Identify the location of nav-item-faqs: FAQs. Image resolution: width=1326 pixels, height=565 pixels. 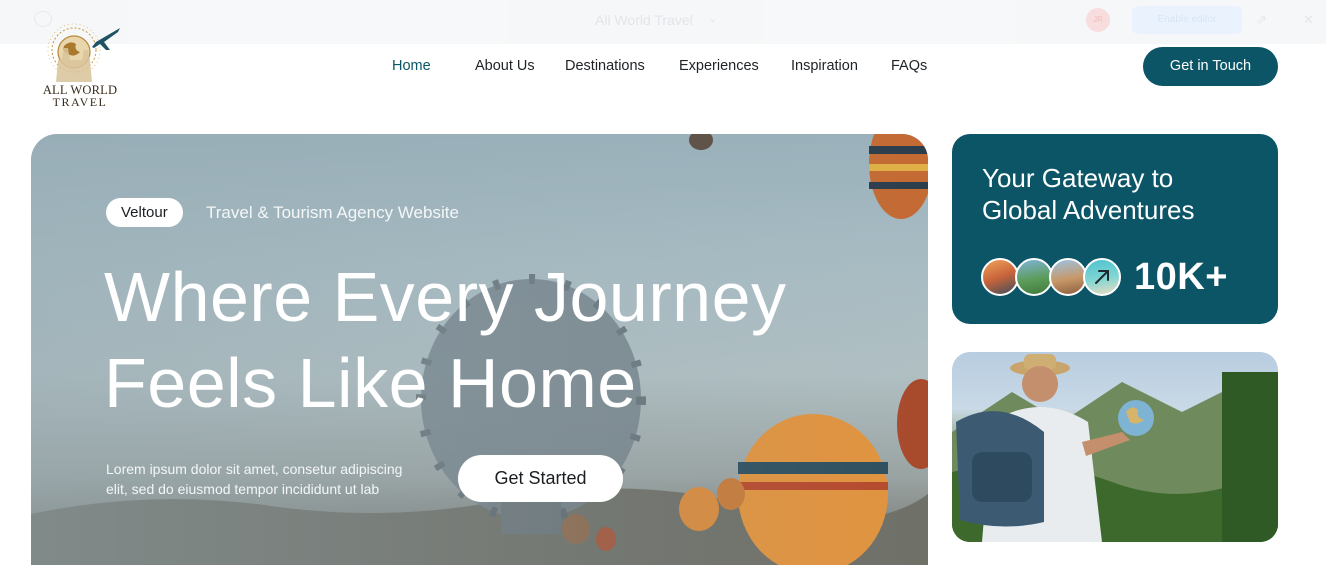
(909, 66).